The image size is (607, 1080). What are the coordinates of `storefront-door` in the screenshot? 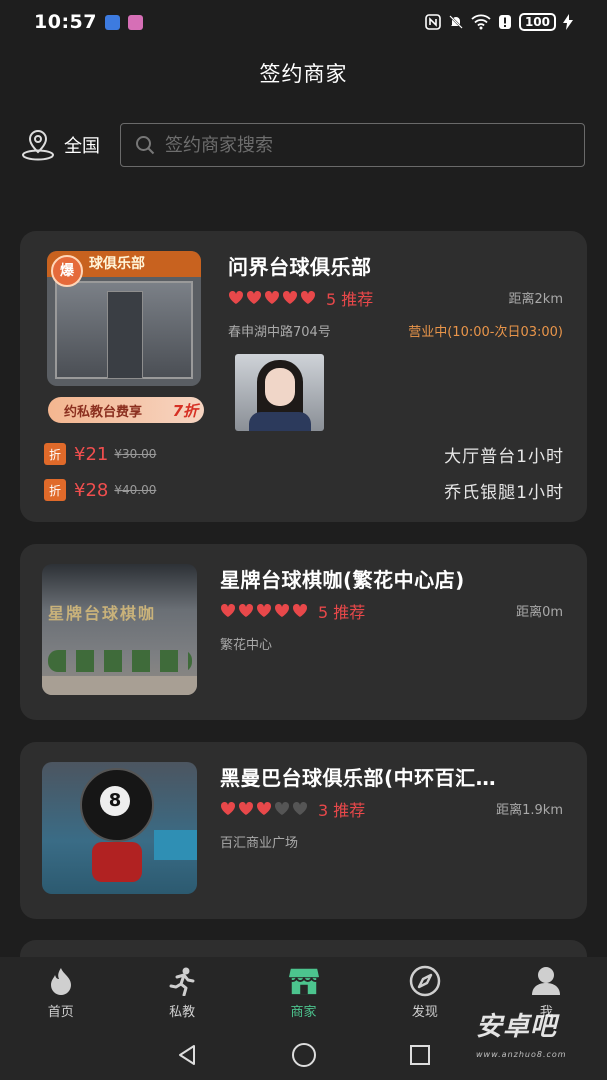 It's located at (125, 335).